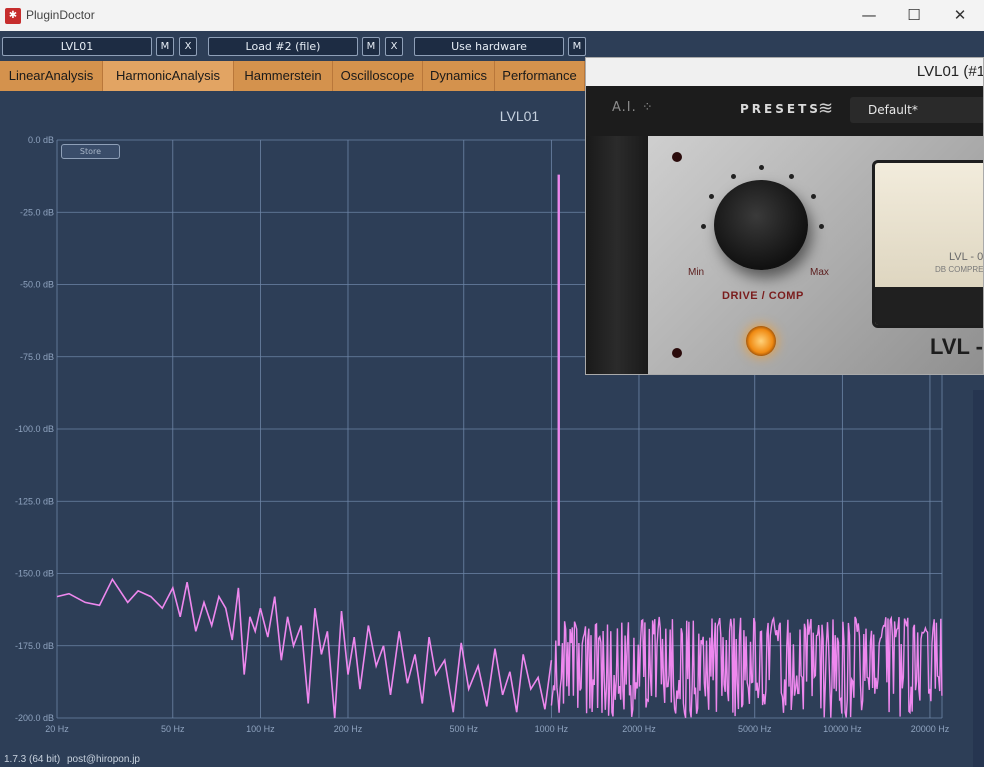 This screenshot has height=767, width=984. I want to click on tab-dynamics: Dynamics, so click(459, 76).